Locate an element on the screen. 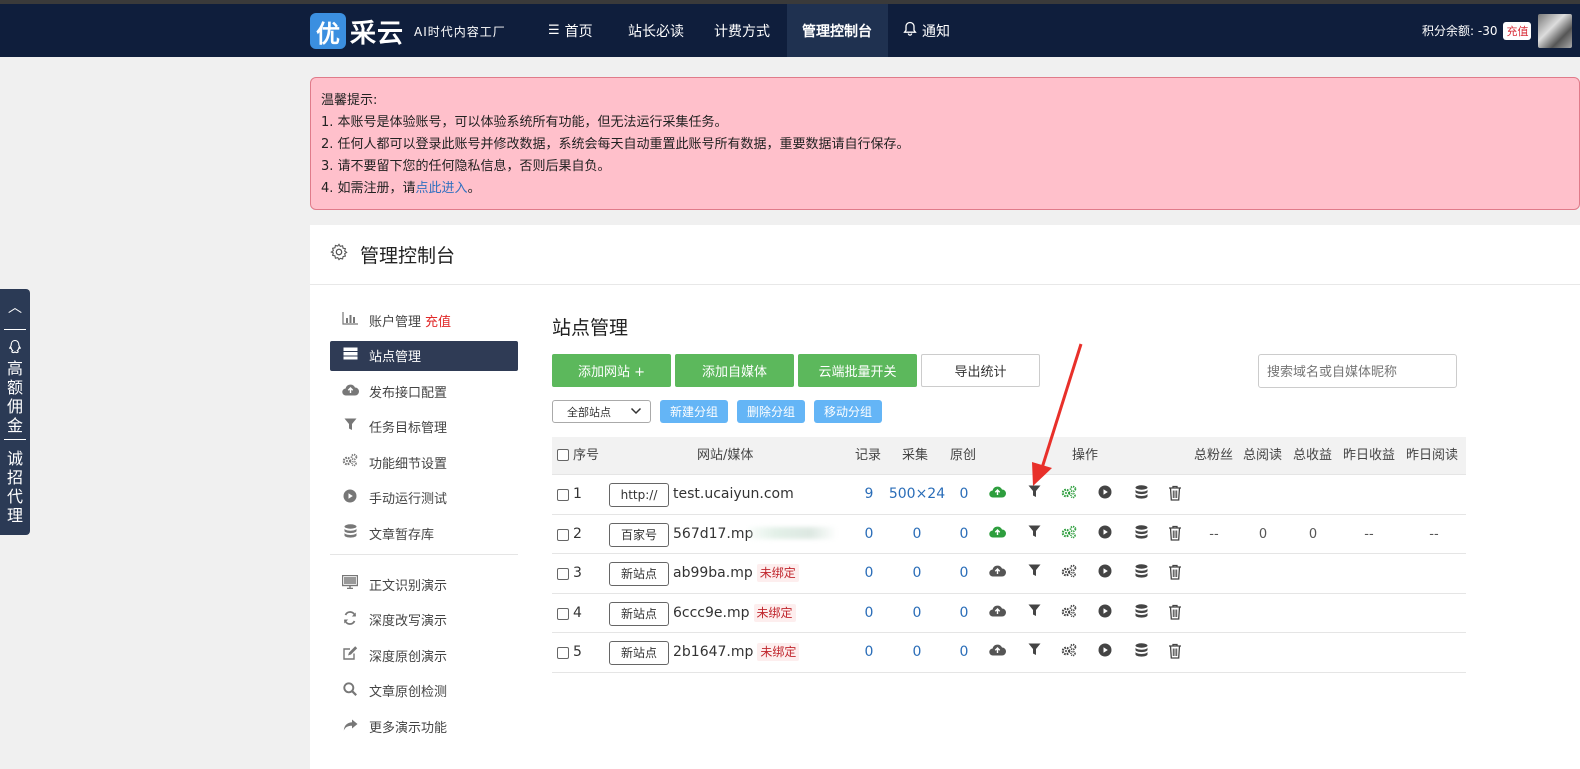 The width and height of the screenshot is (1580, 769). site-name: 2b1647.mp 未绑定 is located at coordinates (736, 652).